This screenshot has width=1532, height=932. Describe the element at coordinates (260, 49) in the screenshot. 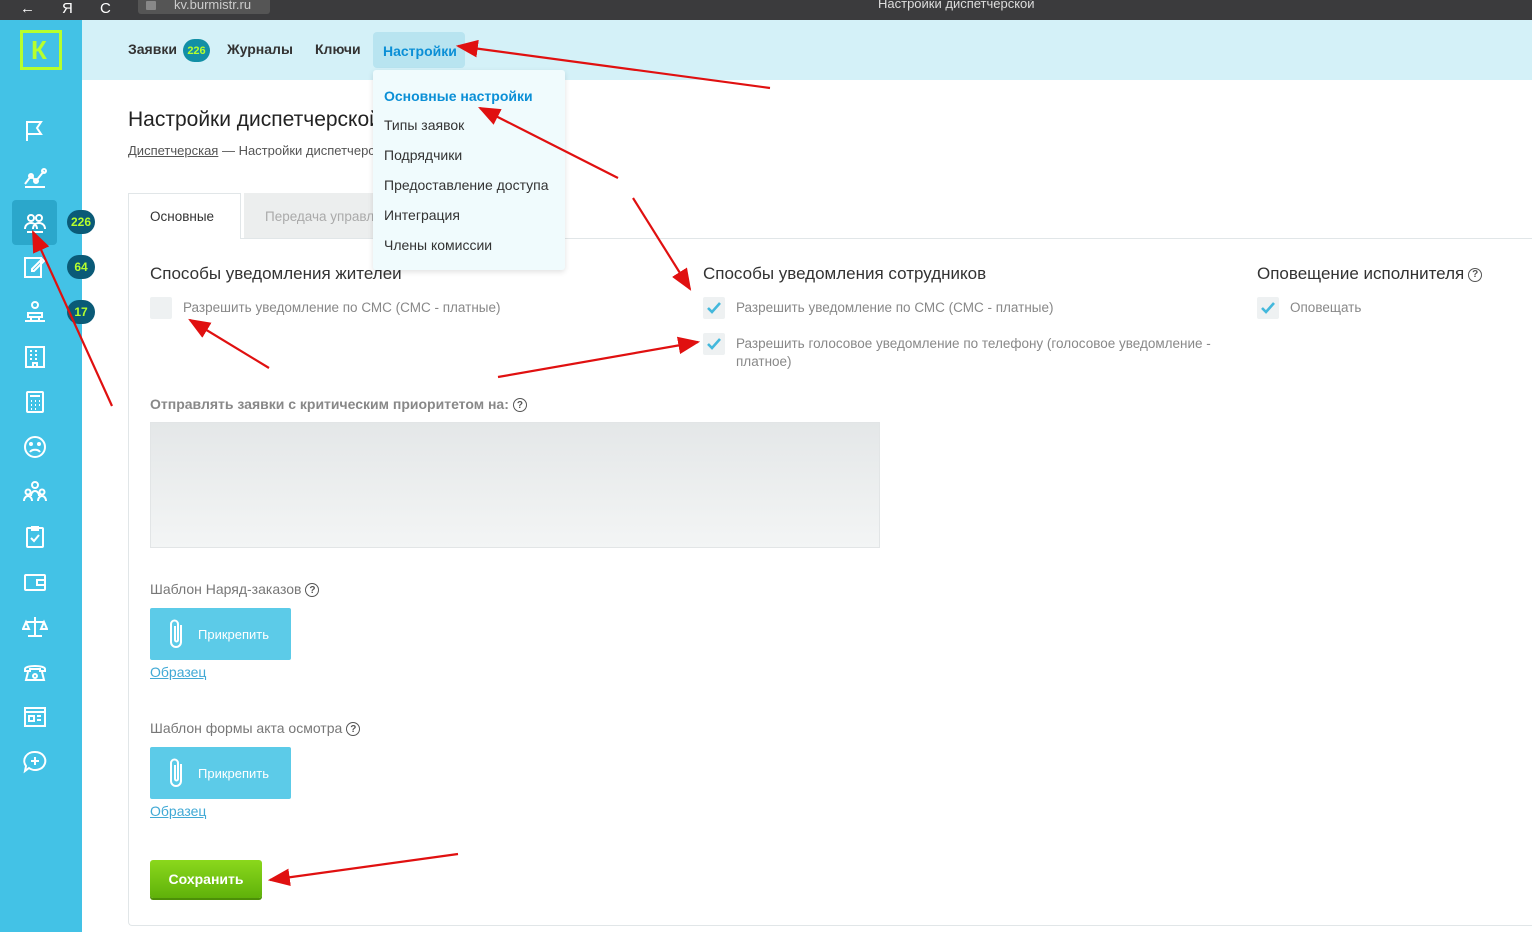

I see `nav-journals: Журналы` at that location.